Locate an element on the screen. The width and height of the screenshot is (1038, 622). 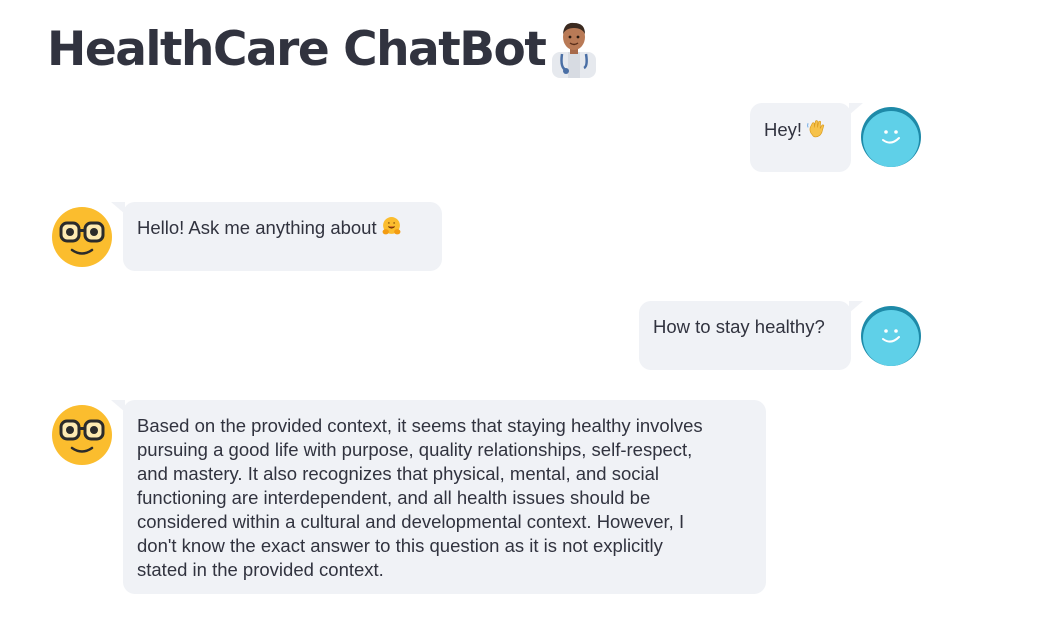
message-text: Hello! Ask me anything about is located at coordinates (257, 227).